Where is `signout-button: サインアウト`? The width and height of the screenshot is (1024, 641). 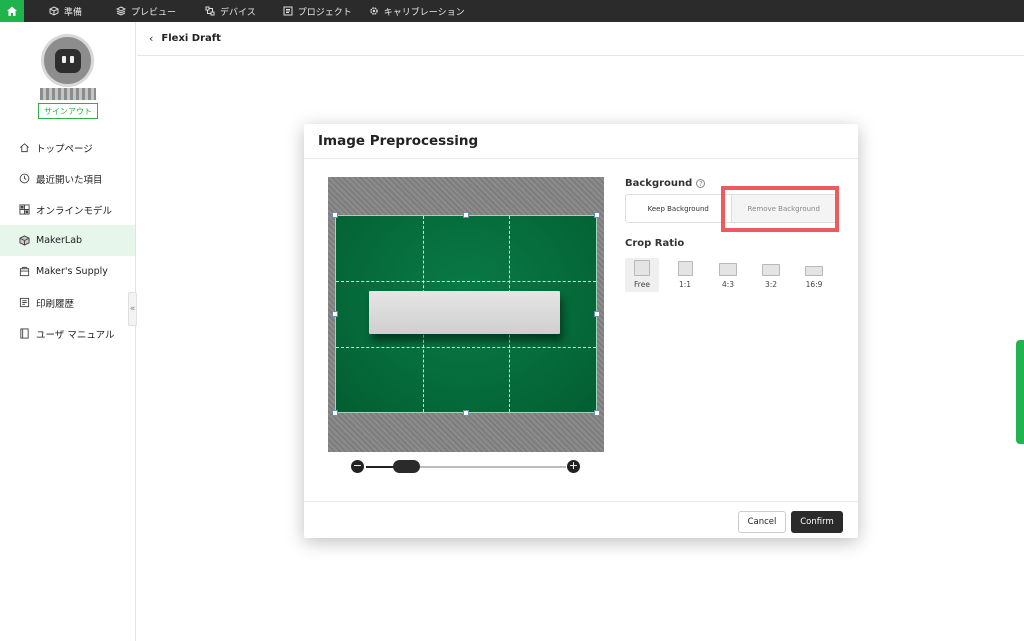
signout-button: サインアウト is located at coordinates (68, 111).